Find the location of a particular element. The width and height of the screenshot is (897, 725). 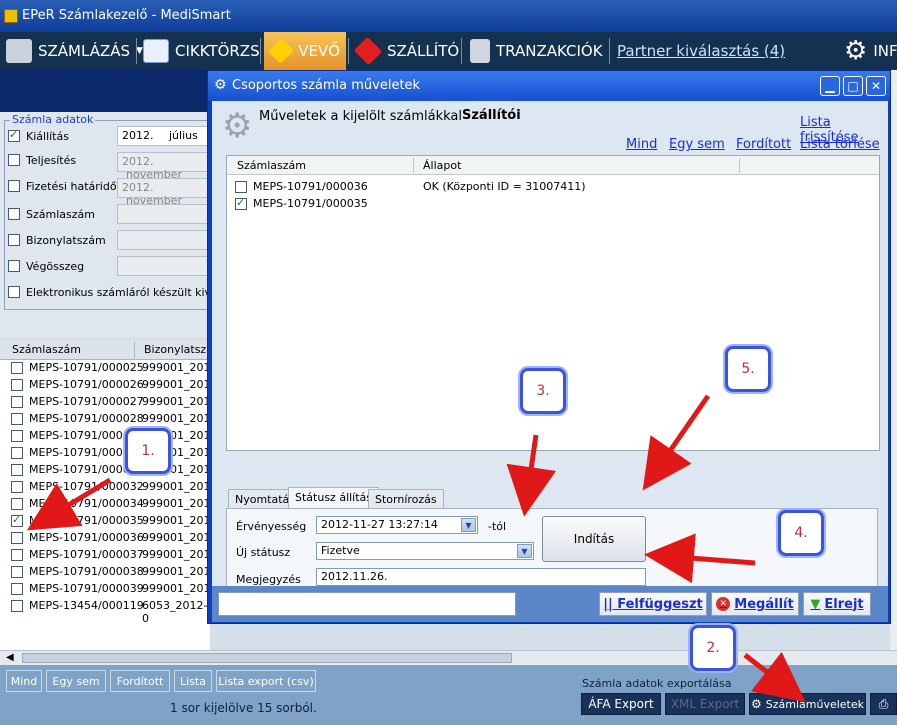

annotation-bubble-1: 1. is located at coordinates (148, 451).